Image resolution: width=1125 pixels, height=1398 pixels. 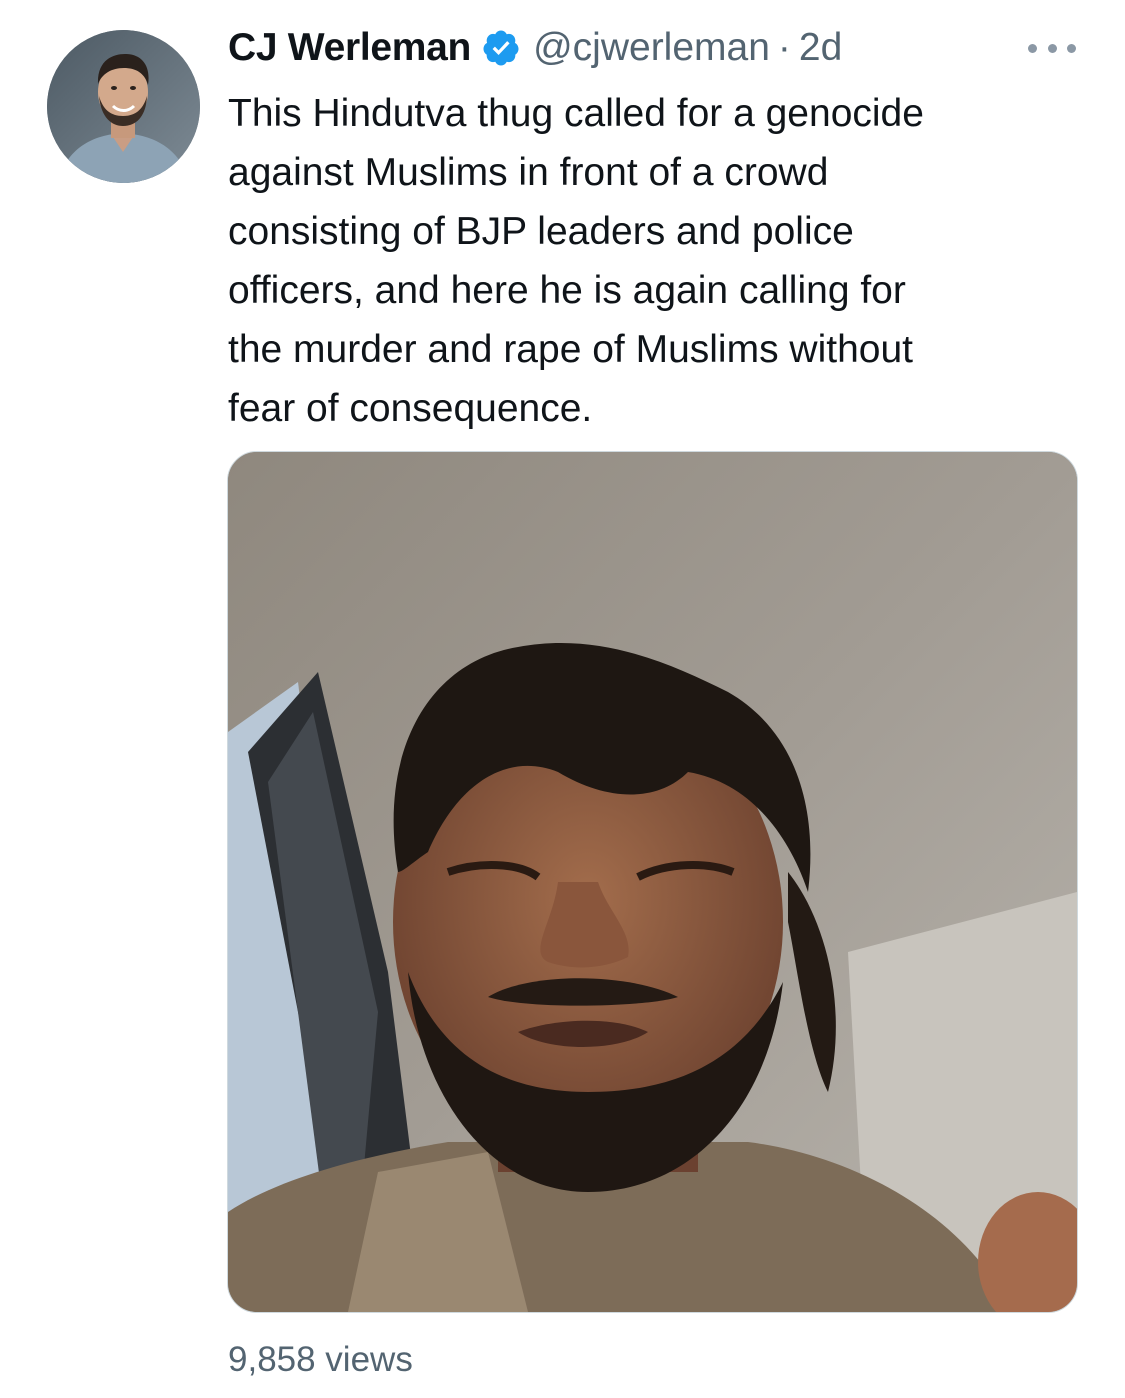 What do you see at coordinates (820, 48) in the screenshot?
I see `tweet-timestamp: 2d` at bounding box center [820, 48].